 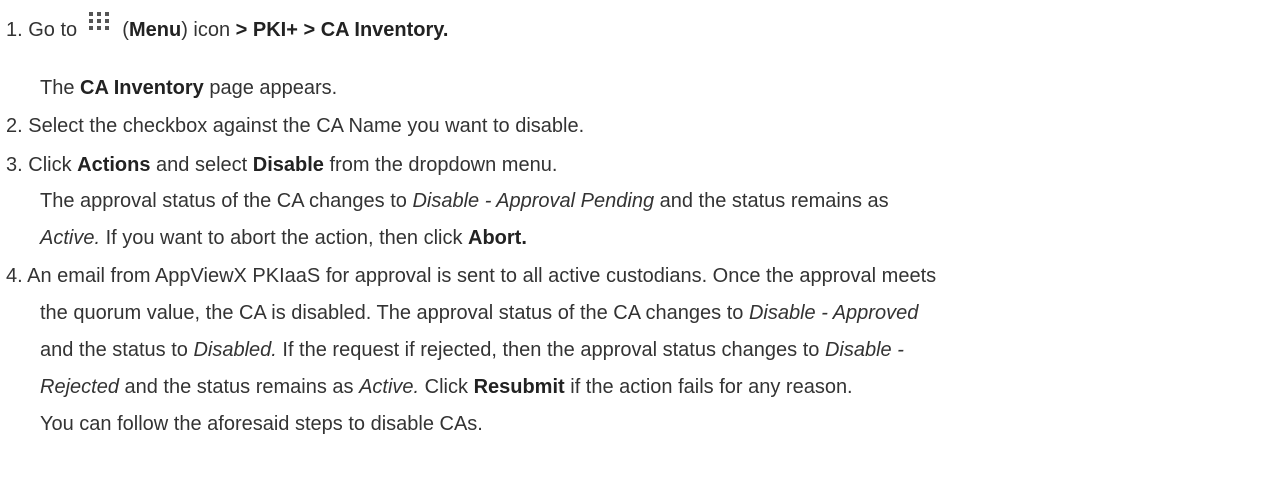 I want to click on ca-inventory-label: CA Inventory, so click(x=142, y=88).